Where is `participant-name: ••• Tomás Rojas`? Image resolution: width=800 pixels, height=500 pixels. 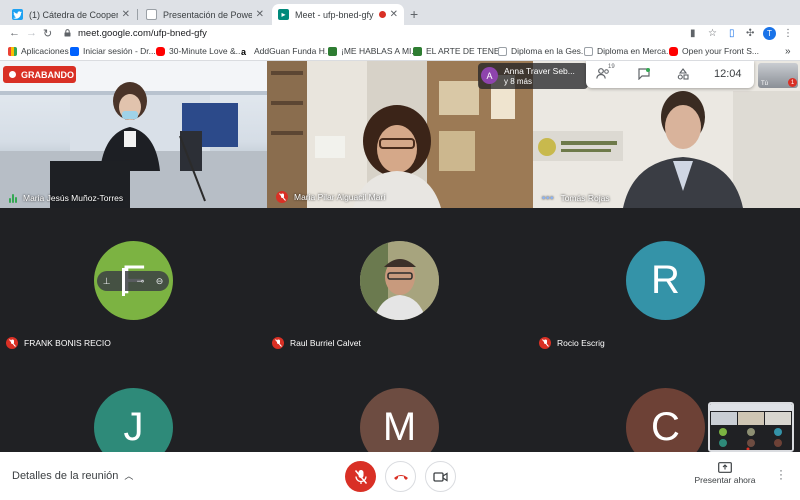
participant-name: ••• Tomás Rojas is located at coordinates (576, 198).